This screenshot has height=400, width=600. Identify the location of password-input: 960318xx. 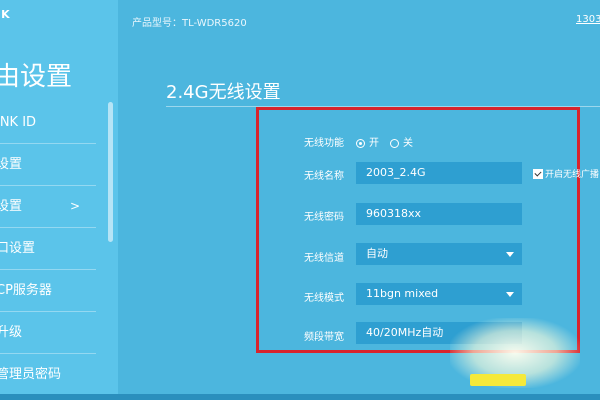
(439, 214).